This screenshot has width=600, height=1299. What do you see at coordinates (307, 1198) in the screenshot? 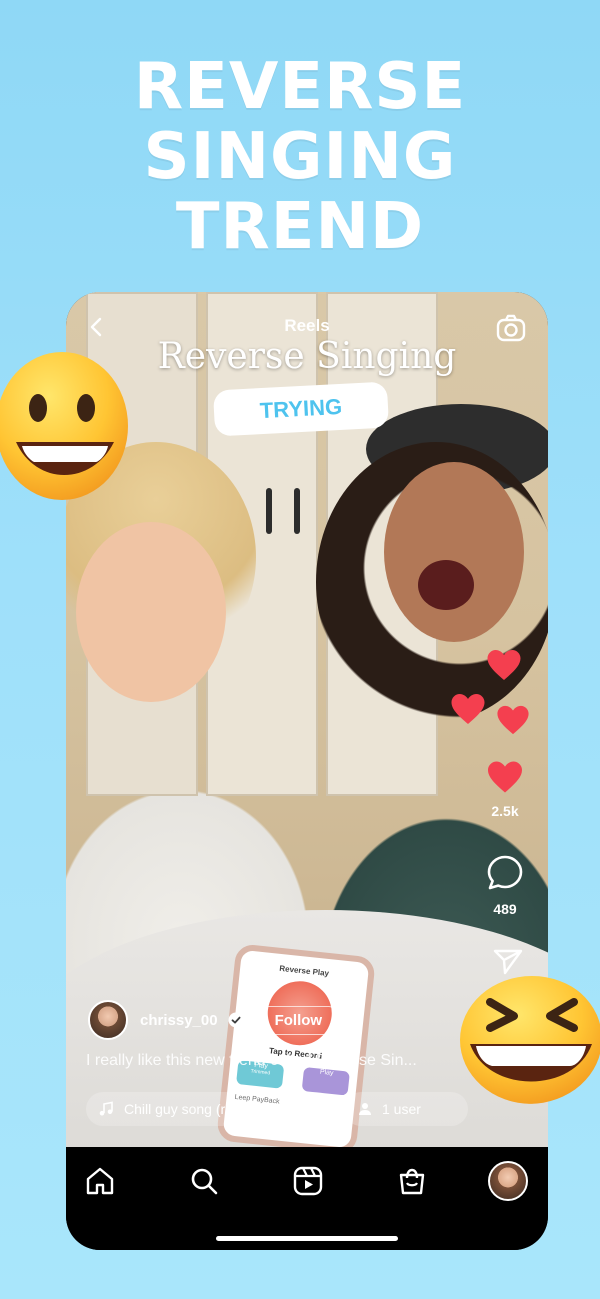
I see `bottom-nav` at bounding box center [307, 1198].